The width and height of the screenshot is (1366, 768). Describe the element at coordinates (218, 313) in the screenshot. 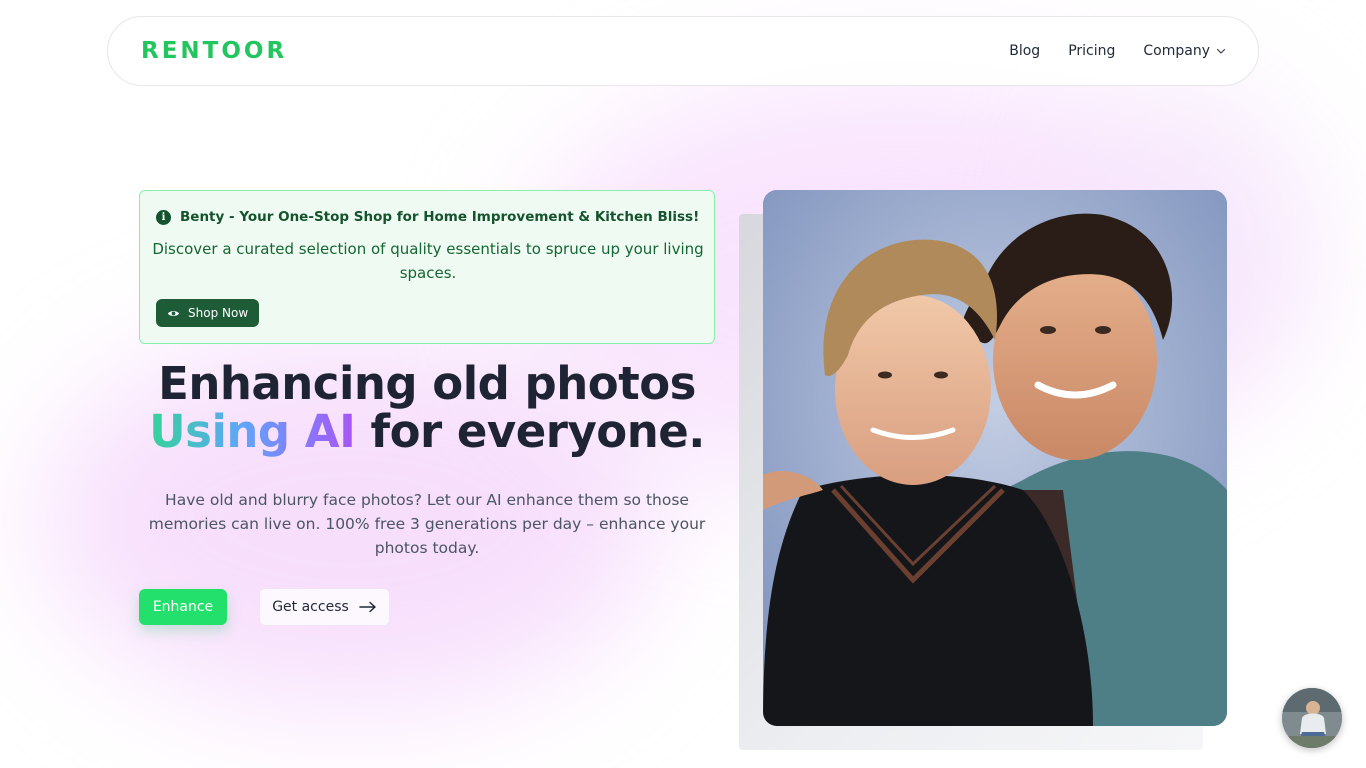

I see `shop-now-label: Shop Now` at that location.